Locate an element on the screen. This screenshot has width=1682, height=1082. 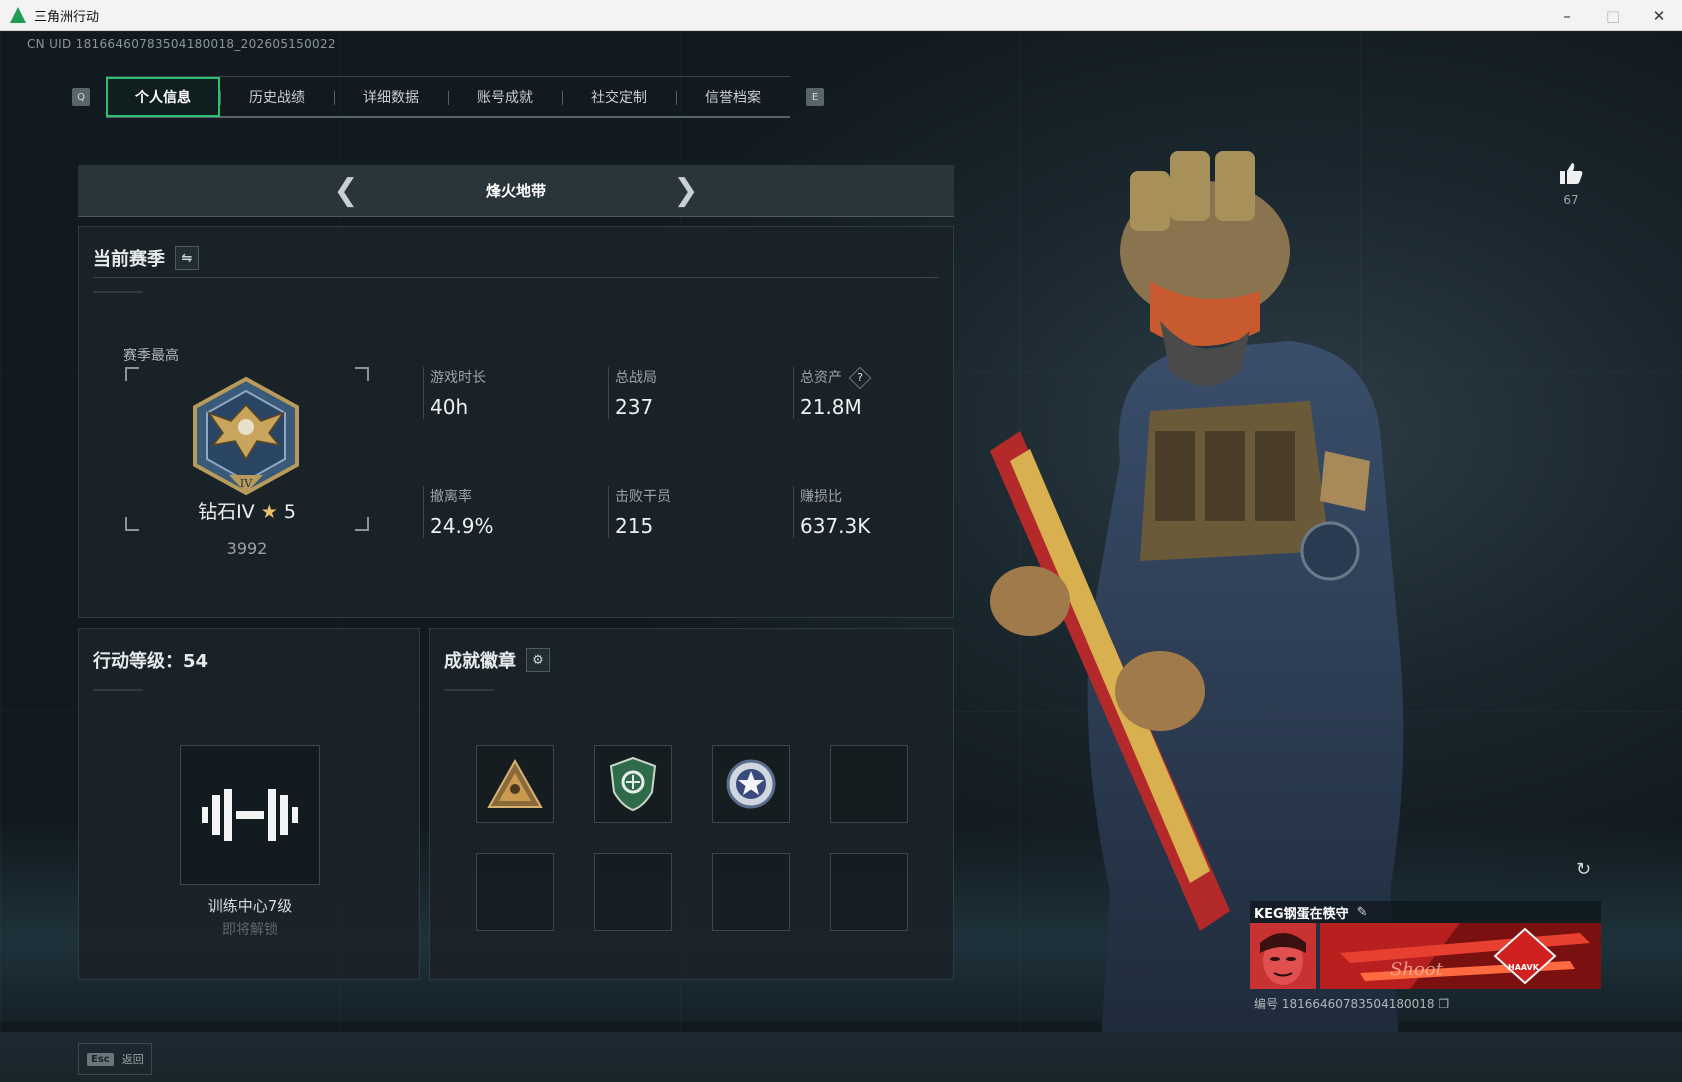
operation-level-panel: 行动等级：54 训练中心7级 即将解锁 is located at coordinates (249, 804).